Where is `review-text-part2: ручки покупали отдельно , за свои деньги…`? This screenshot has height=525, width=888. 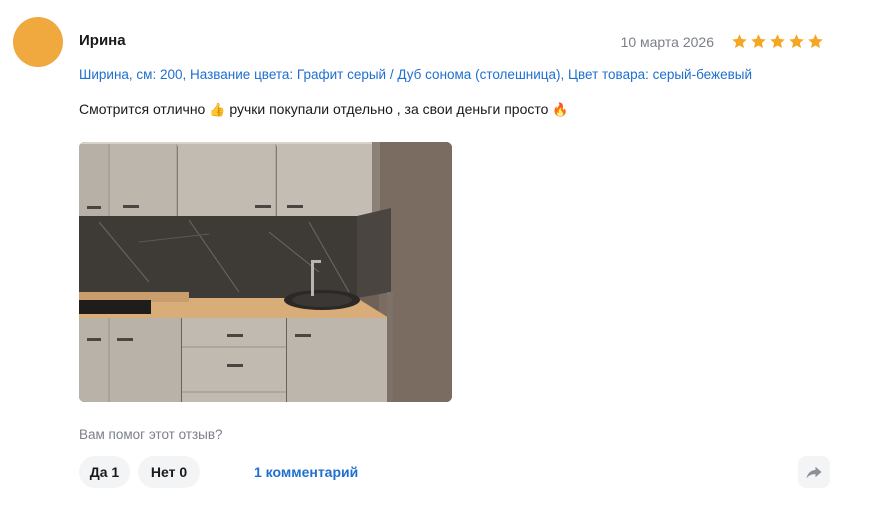 review-text-part2: ручки покупали отдельно , за свои деньги… is located at coordinates (389, 109).